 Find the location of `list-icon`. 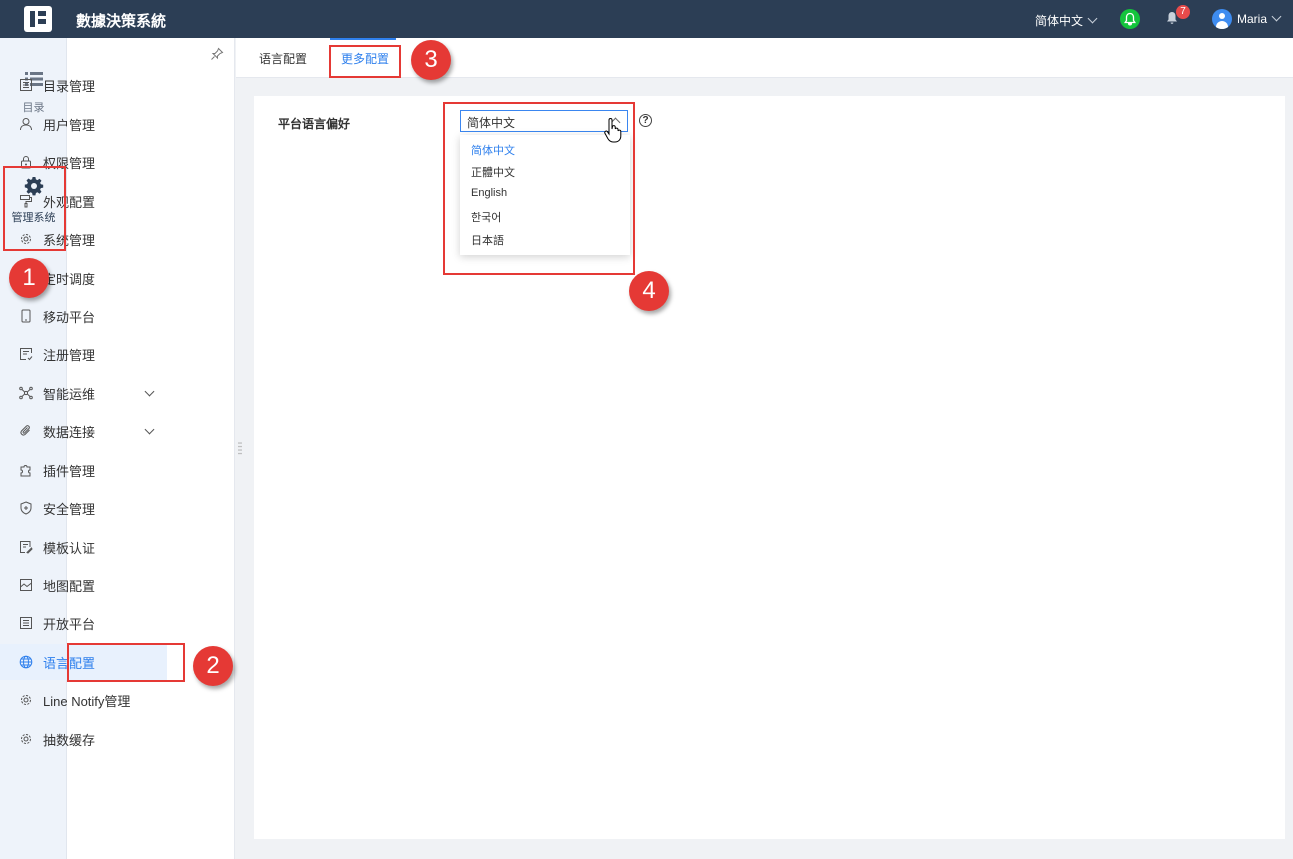

list-icon is located at coordinates (26, 623).